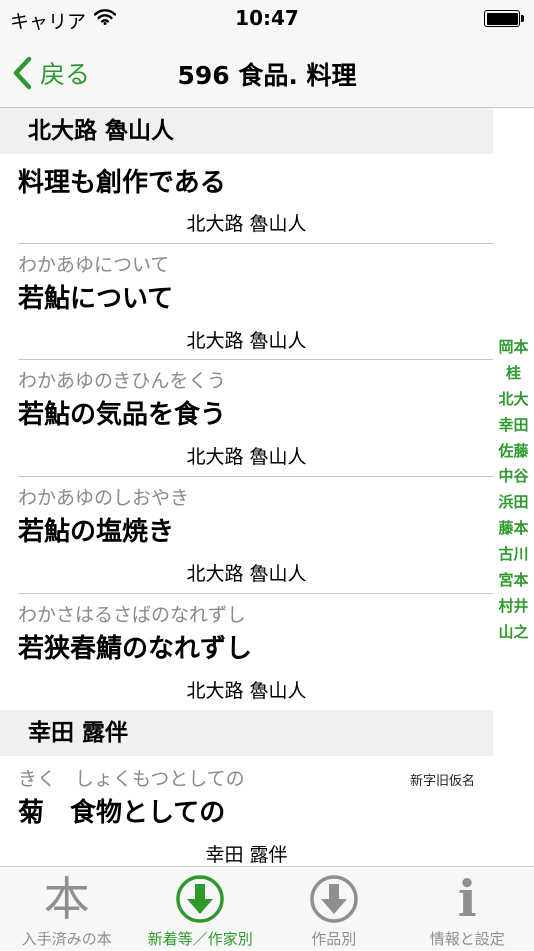  I want to click on tab-label: 情報と設定, so click(467, 938).